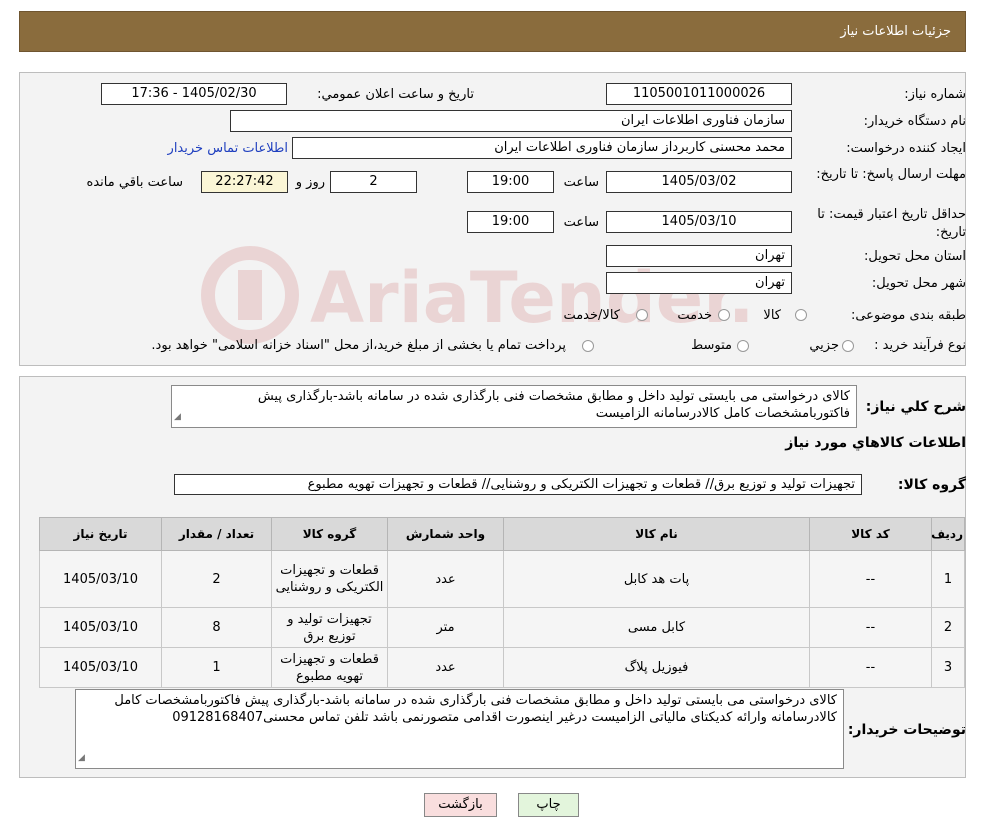 This screenshot has width=985, height=838. What do you see at coordinates (906, 730) in the screenshot?
I see `buyer-notes-label: توضيحات خريدار:` at bounding box center [906, 730].